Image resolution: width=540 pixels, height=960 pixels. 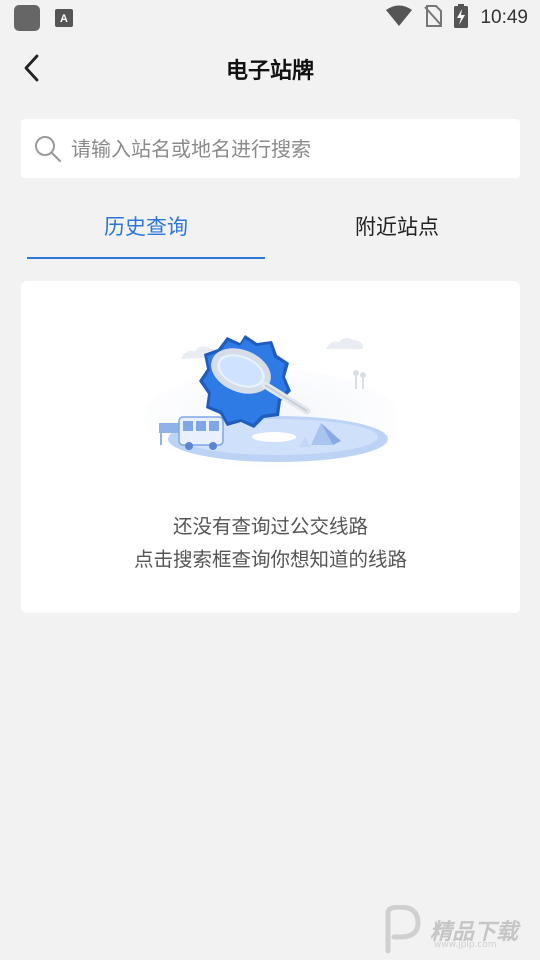 What do you see at coordinates (48, 148) in the screenshot?
I see `search-icon` at bounding box center [48, 148].